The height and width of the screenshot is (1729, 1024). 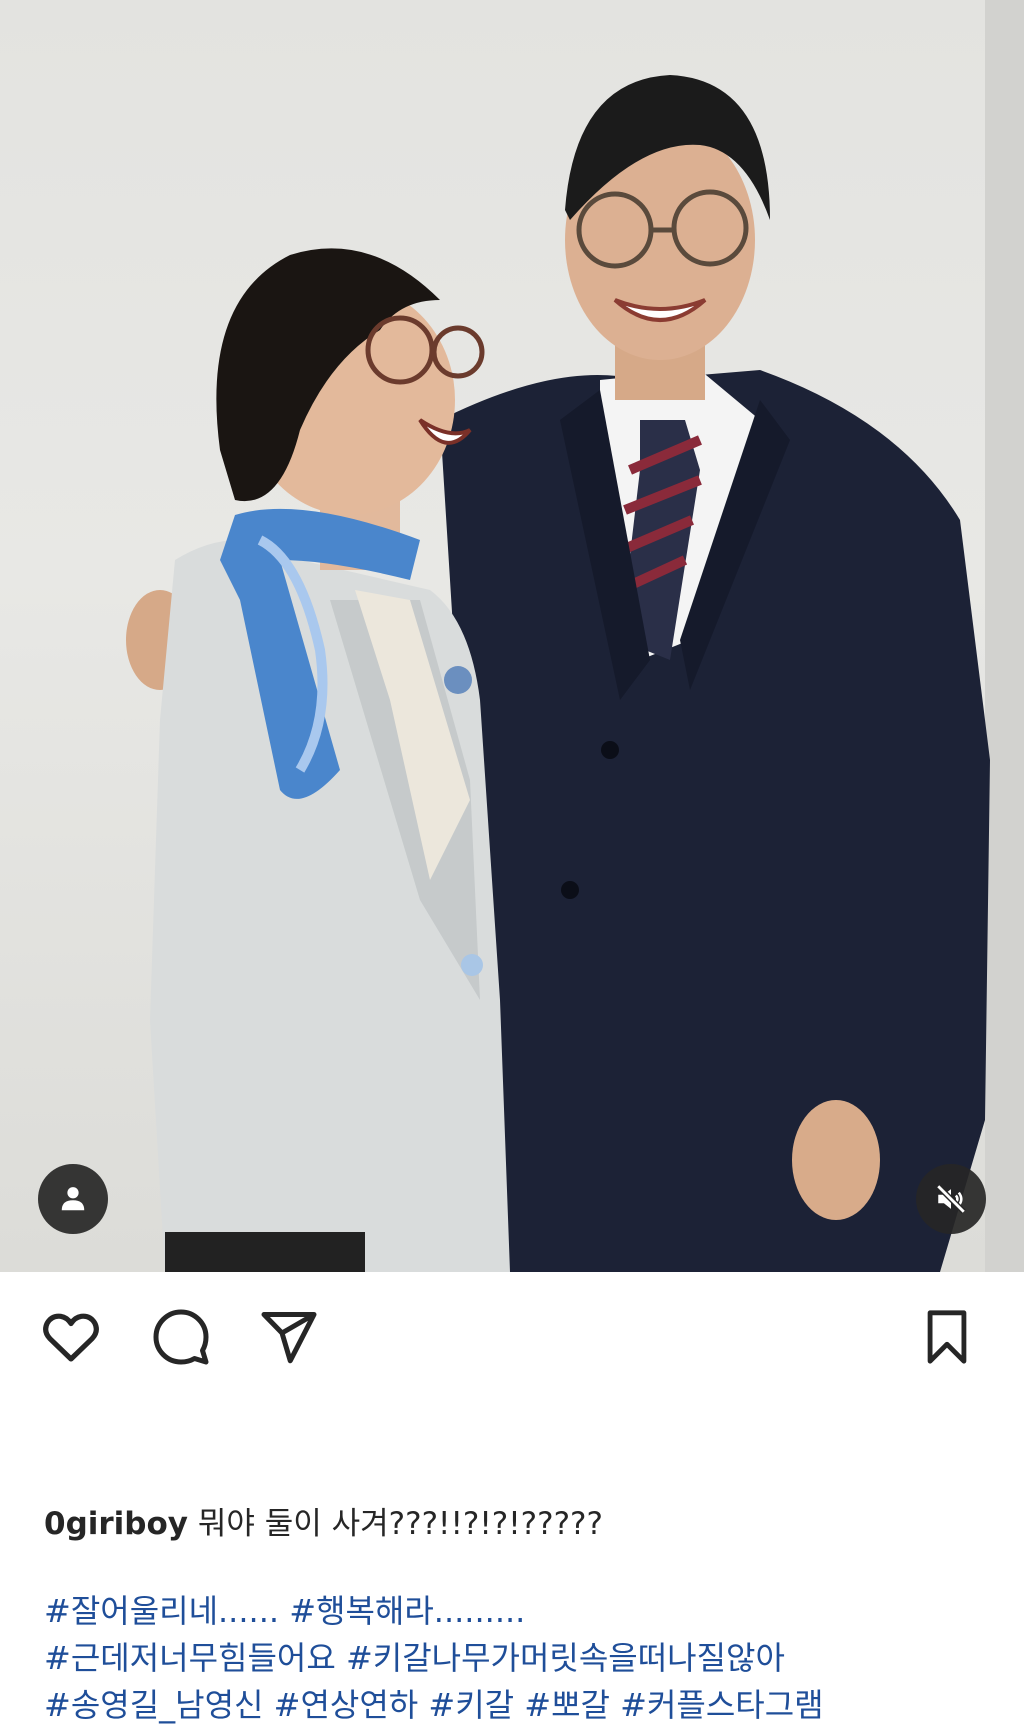 I want to click on share-button, so click(x=289, y=1337).